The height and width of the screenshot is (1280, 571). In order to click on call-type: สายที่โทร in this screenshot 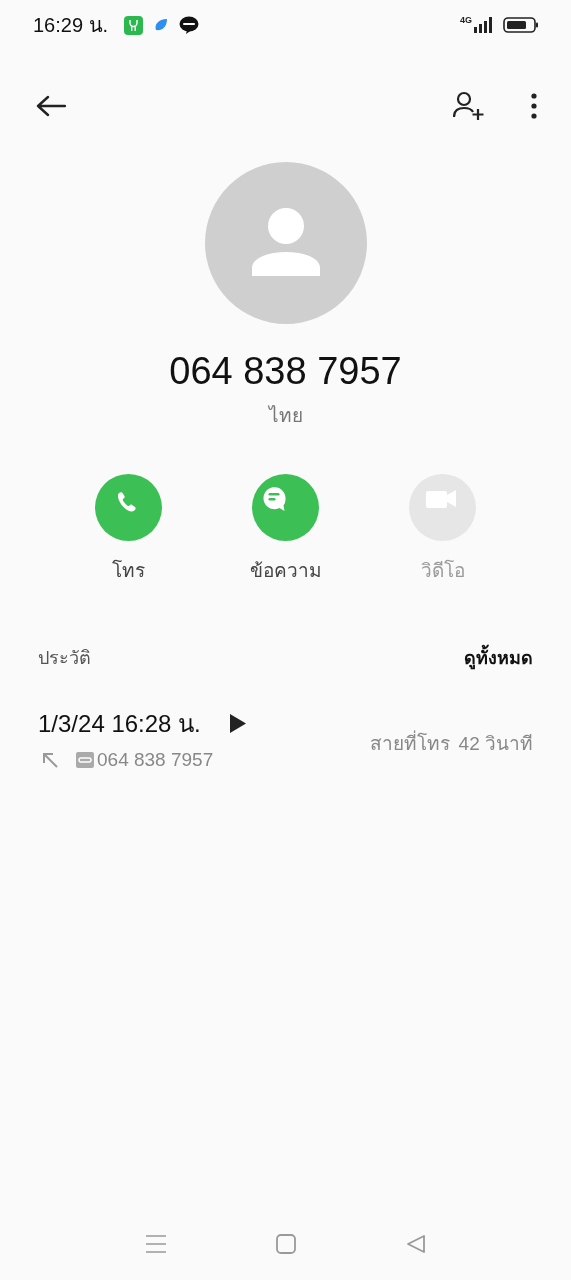, I will do `click(409, 742)`.